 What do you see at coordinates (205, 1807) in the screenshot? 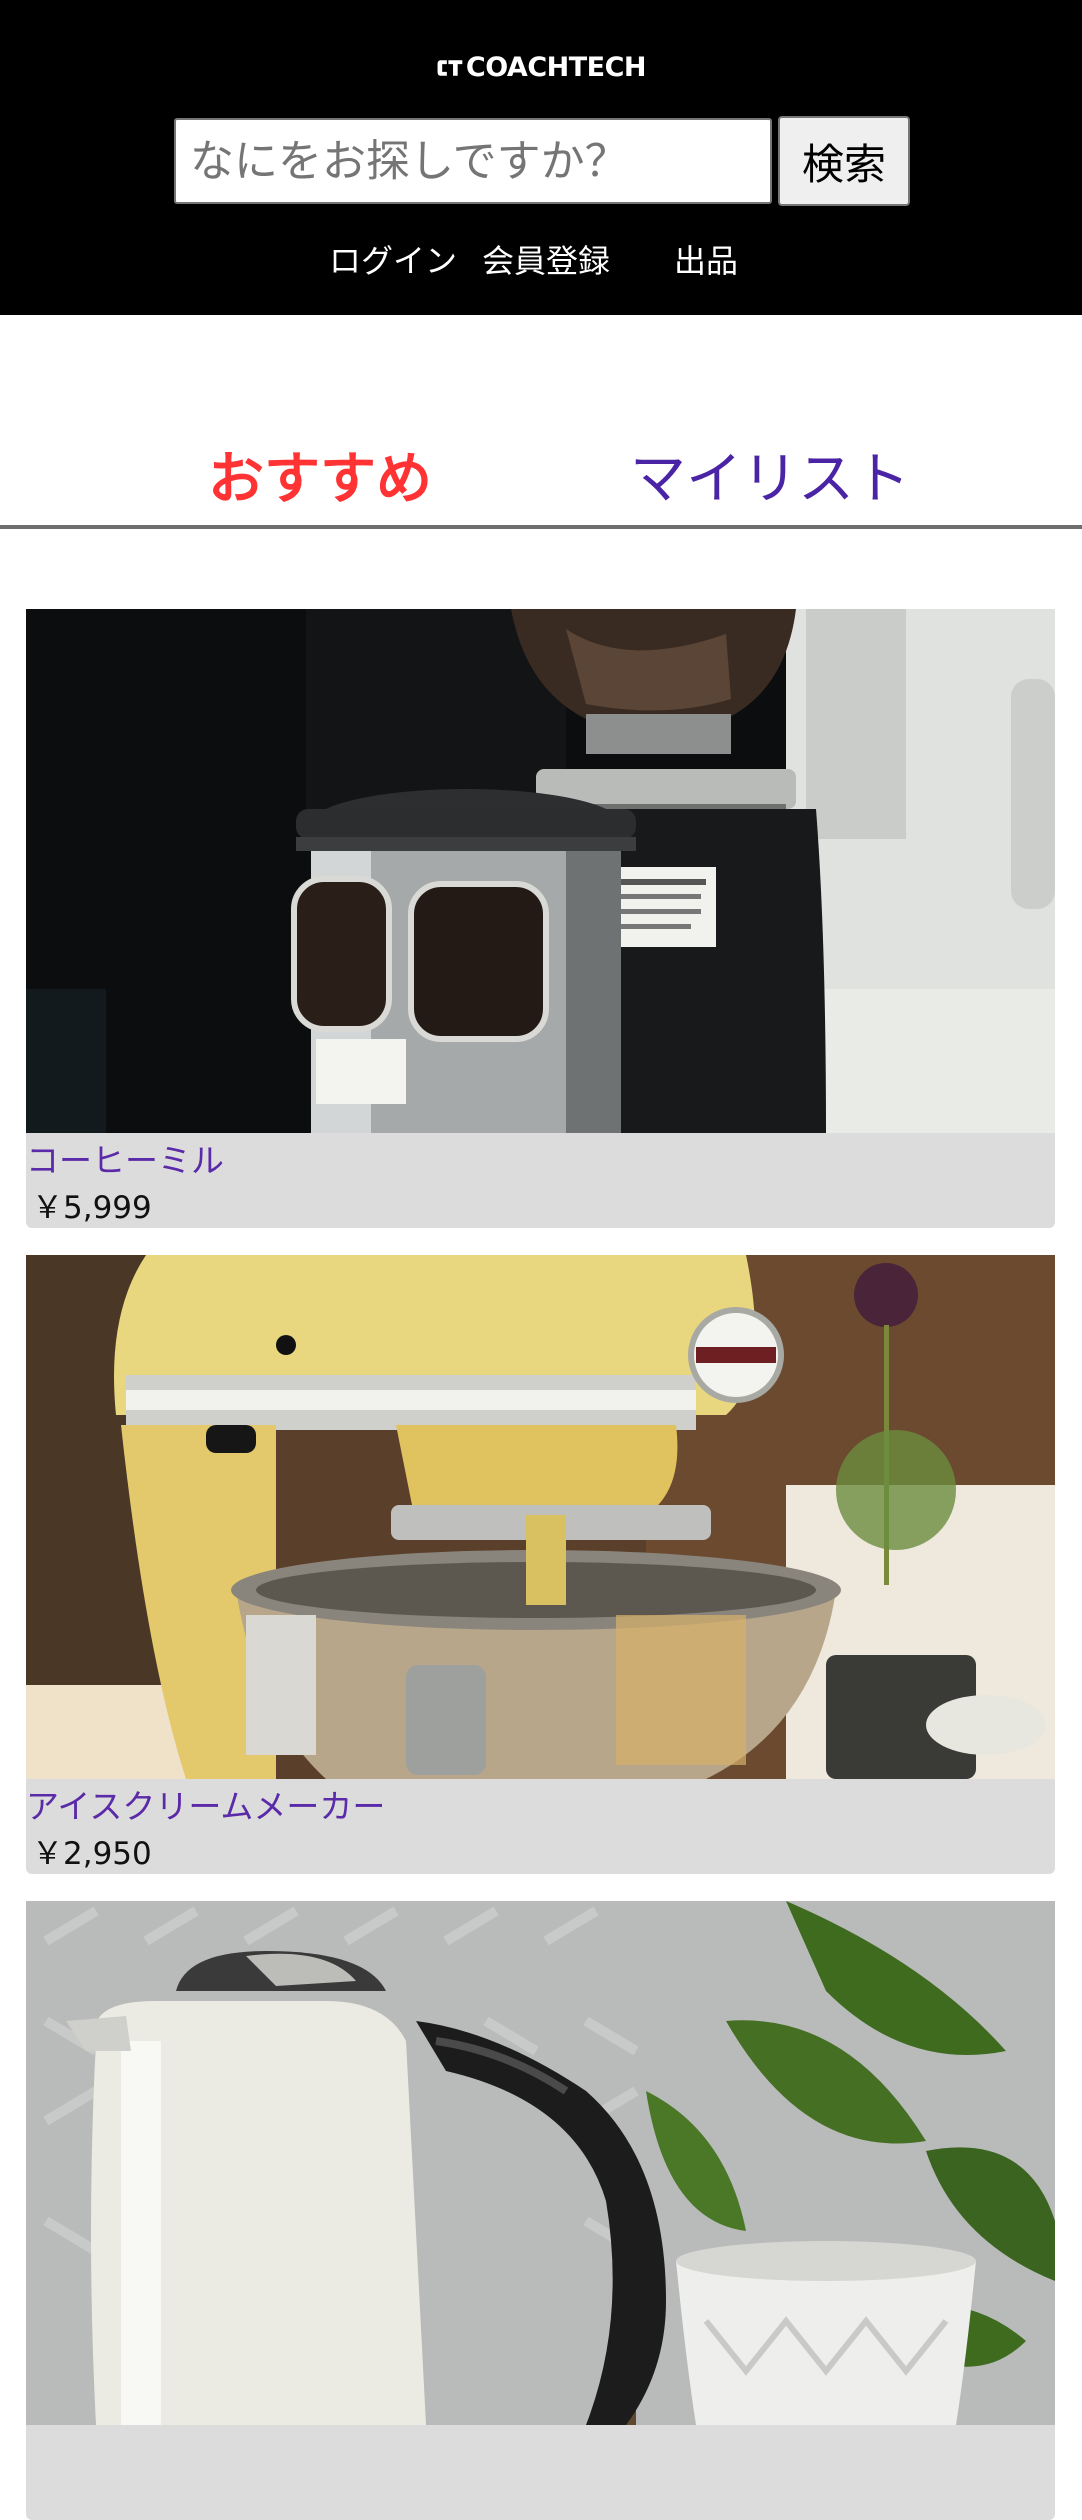
I see `product-name: アイスクリームメーカー` at bounding box center [205, 1807].